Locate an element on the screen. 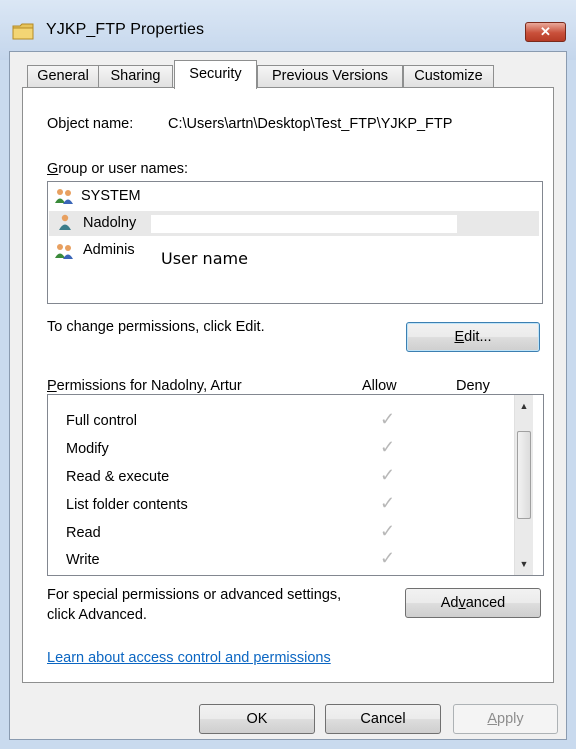 This screenshot has height=749, width=576. permissions-header: Permissions for Nadolny, Artur is located at coordinates (144, 386).